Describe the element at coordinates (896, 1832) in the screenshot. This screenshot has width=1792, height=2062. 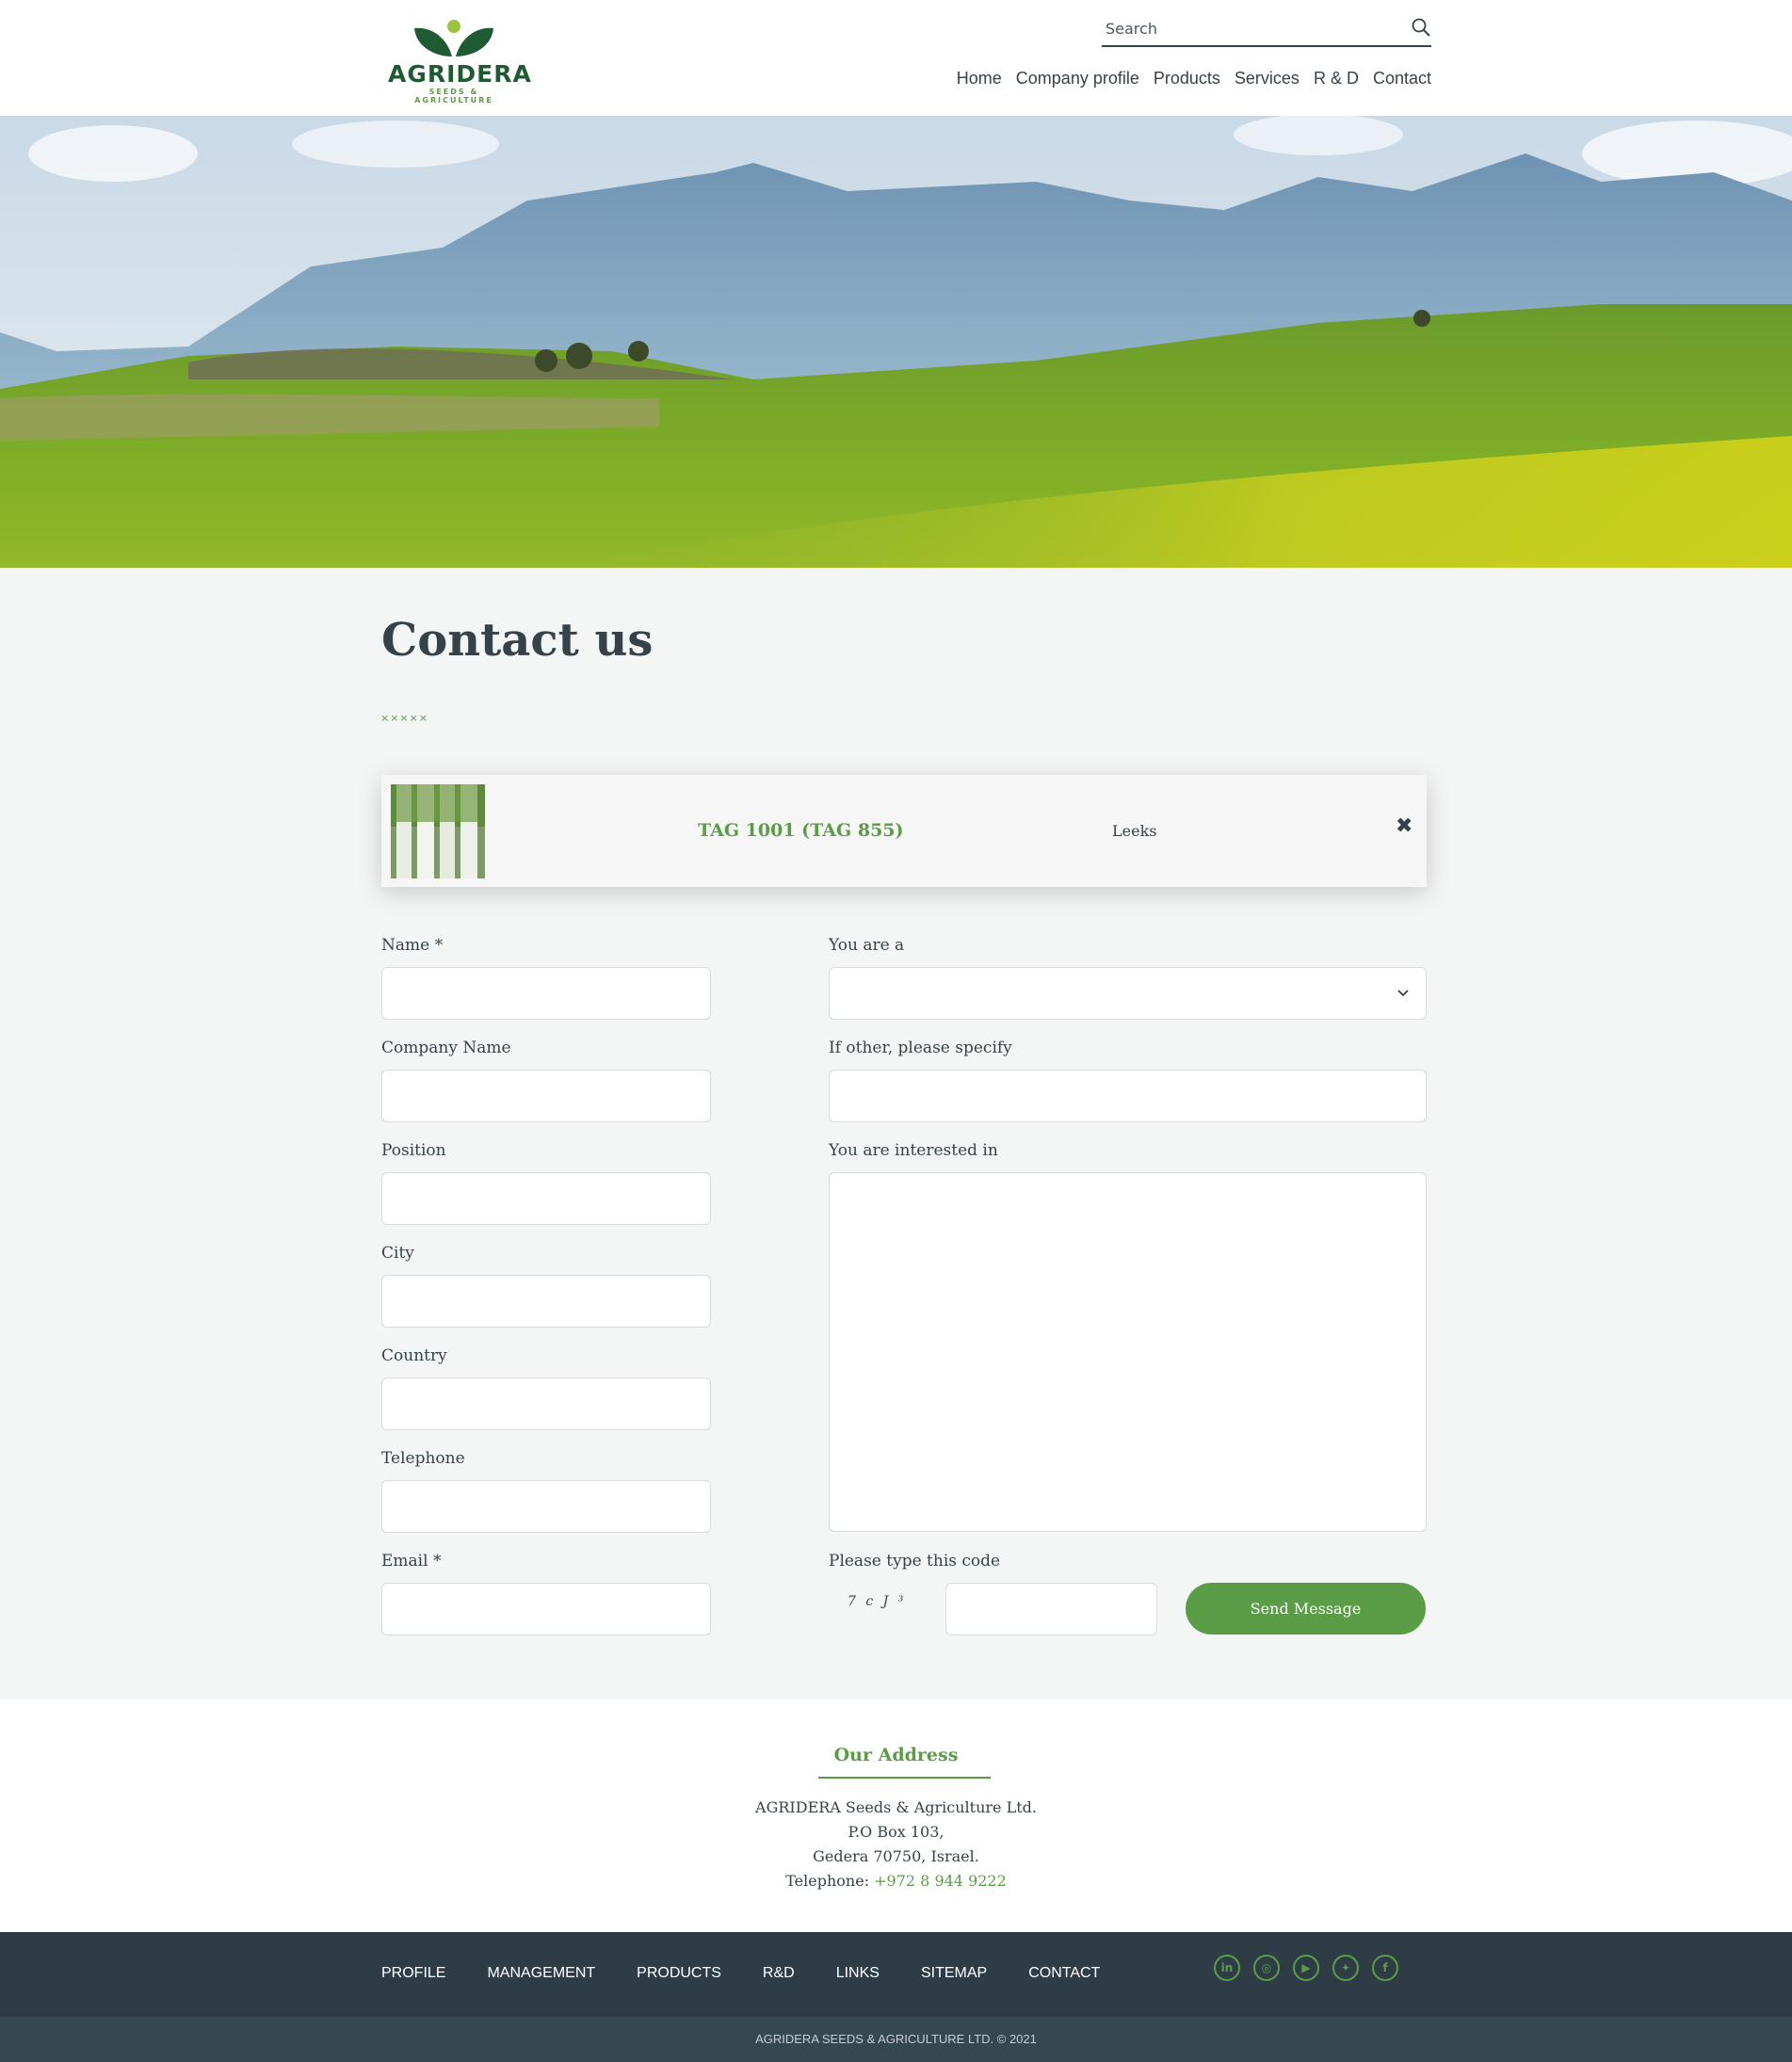
I see `address-po-box: P.O Box 103,` at that location.